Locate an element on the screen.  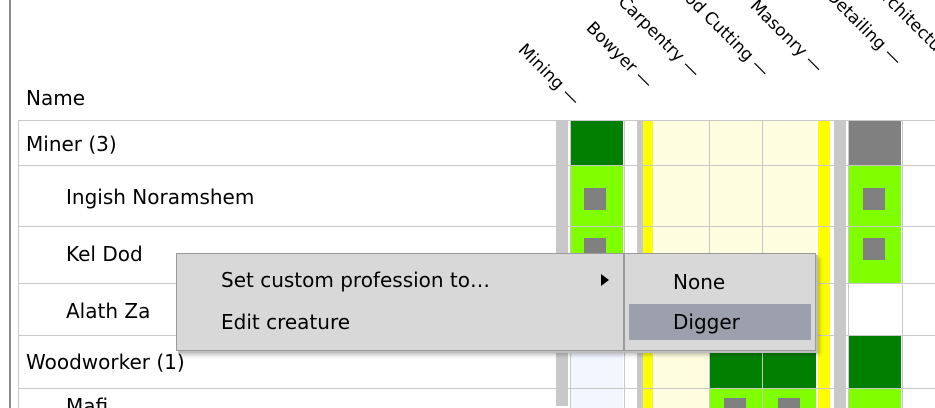
name-column-header: Name is located at coordinates (55, 98).